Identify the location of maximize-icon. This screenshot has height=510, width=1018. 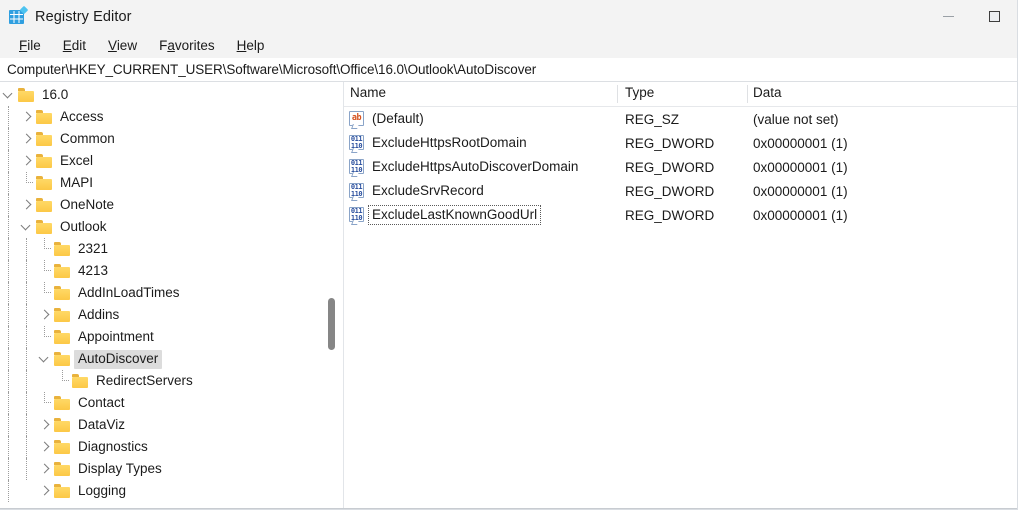
(994, 16).